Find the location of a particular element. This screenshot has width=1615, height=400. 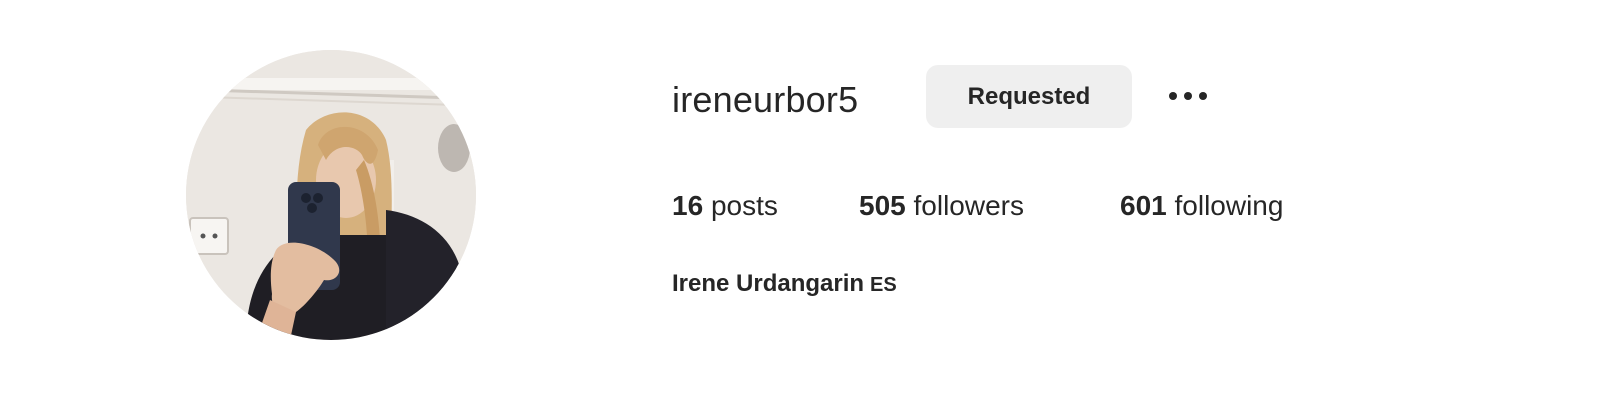

avatar is located at coordinates (331, 195).